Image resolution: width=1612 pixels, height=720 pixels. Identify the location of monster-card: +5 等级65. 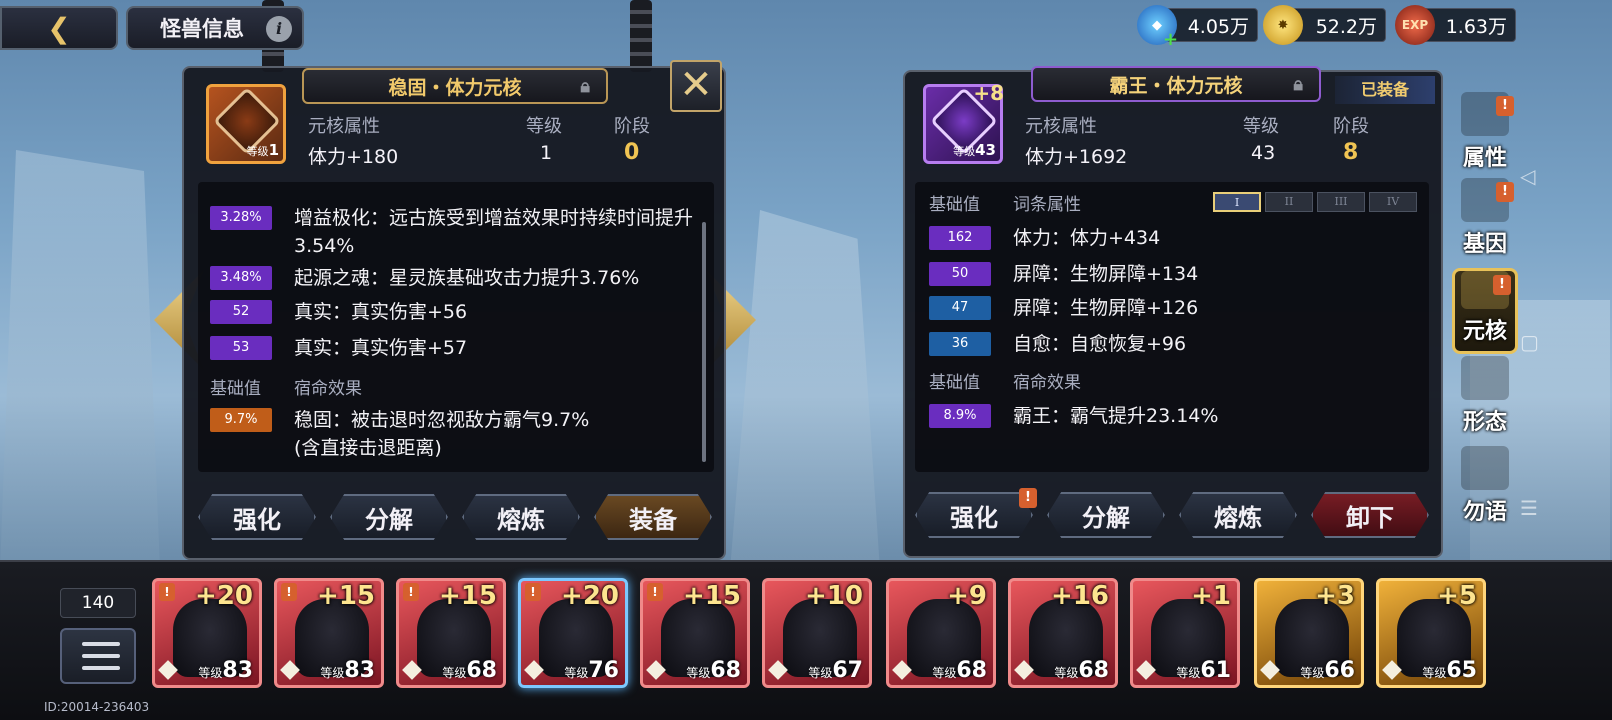
(1431, 633).